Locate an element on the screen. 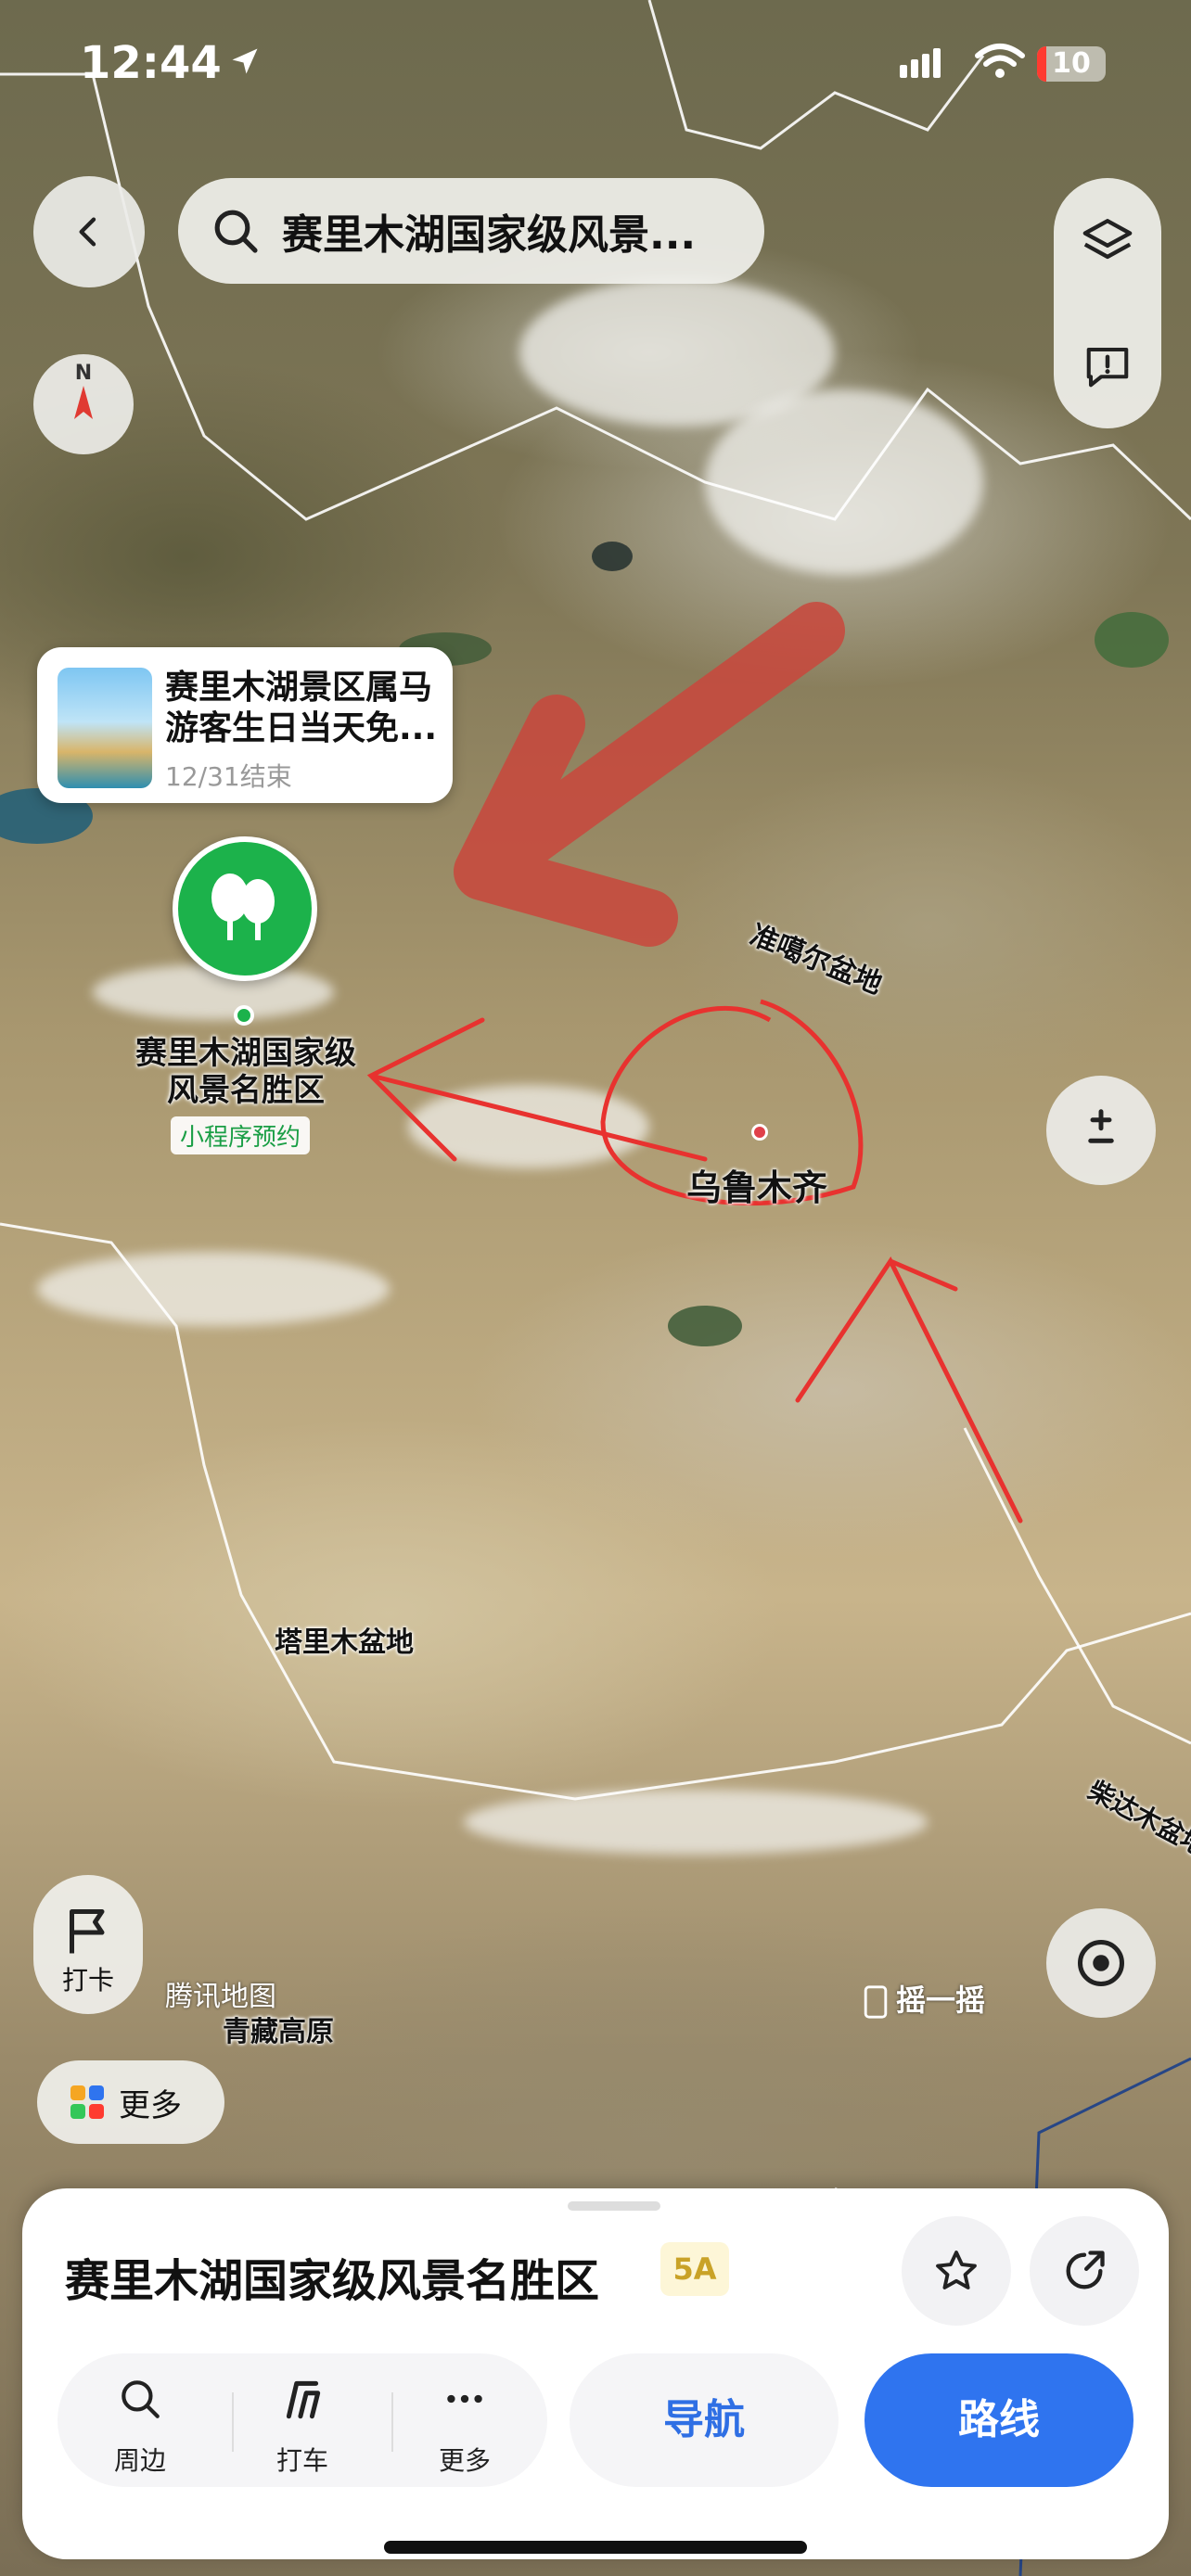  favorite-button is located at coordinates (956, 2271).